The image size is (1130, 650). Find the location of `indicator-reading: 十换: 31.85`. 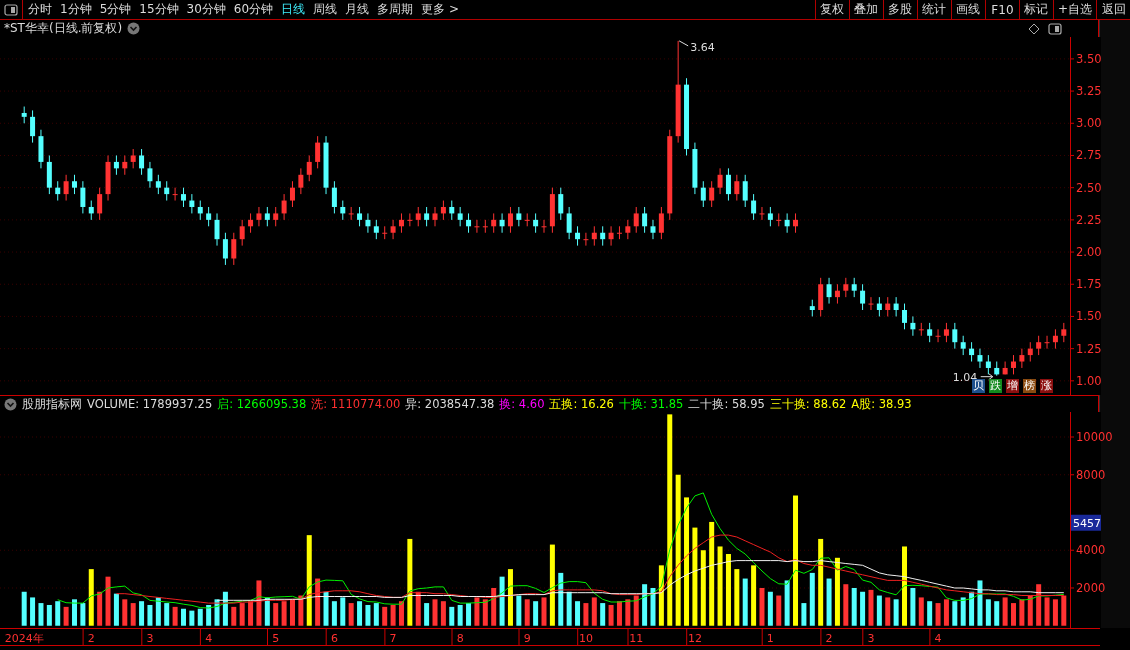

indicator-reading: 十换: 31.85 is located at coordinates (651, 404).